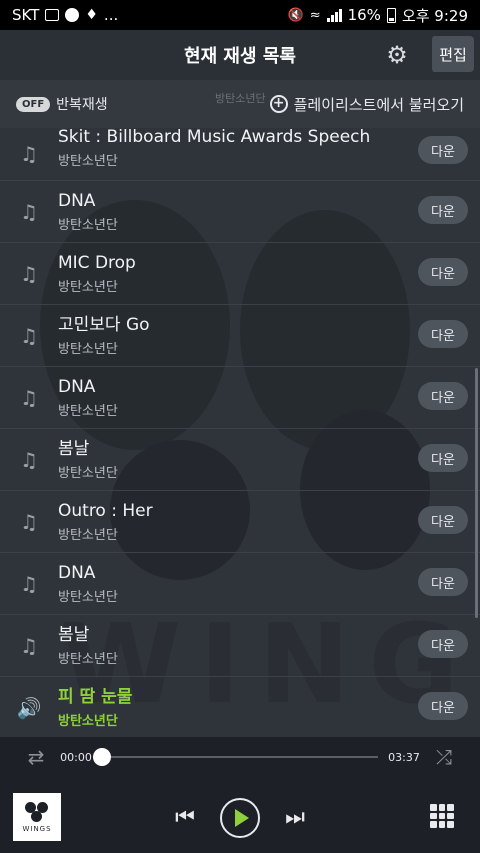  I want to click on clock: 오후 9:29, so click(434, 15).